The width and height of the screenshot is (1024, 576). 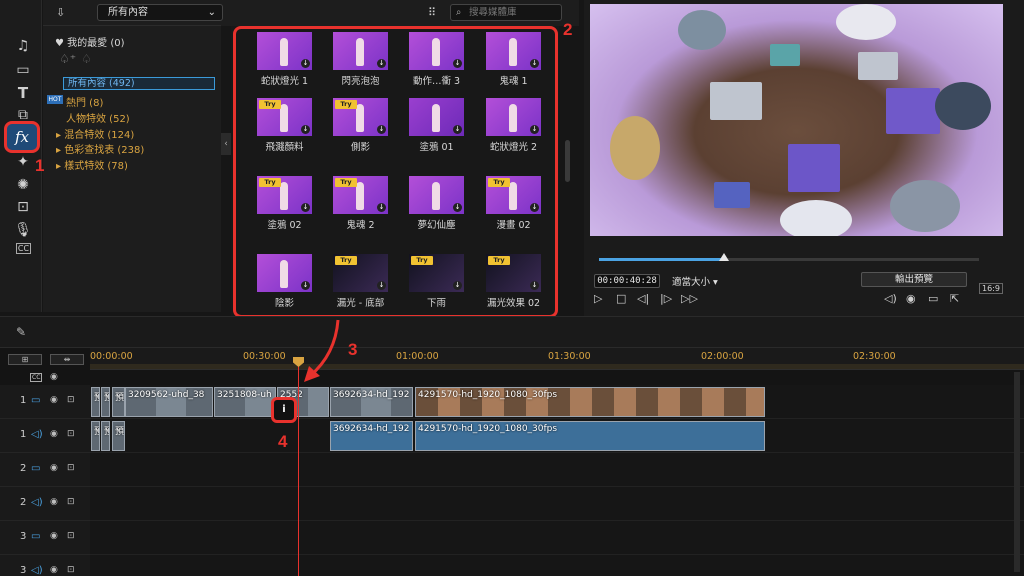 What do you see at coordinates (284, 410) in the screenshot?
I see `annotation-box-4-fx-marker: i` at bounding box center [284, 410].